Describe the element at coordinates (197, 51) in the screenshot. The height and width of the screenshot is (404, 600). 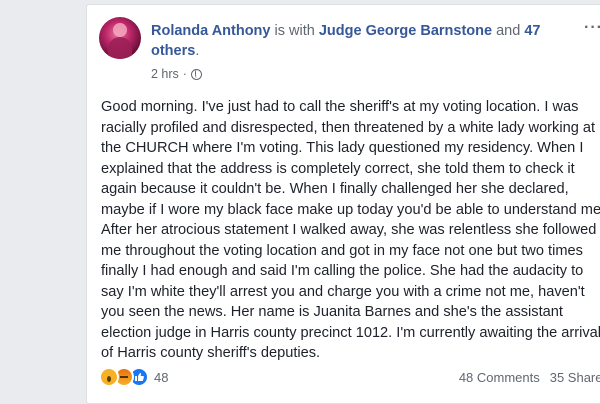
I see `period: .` at that location.